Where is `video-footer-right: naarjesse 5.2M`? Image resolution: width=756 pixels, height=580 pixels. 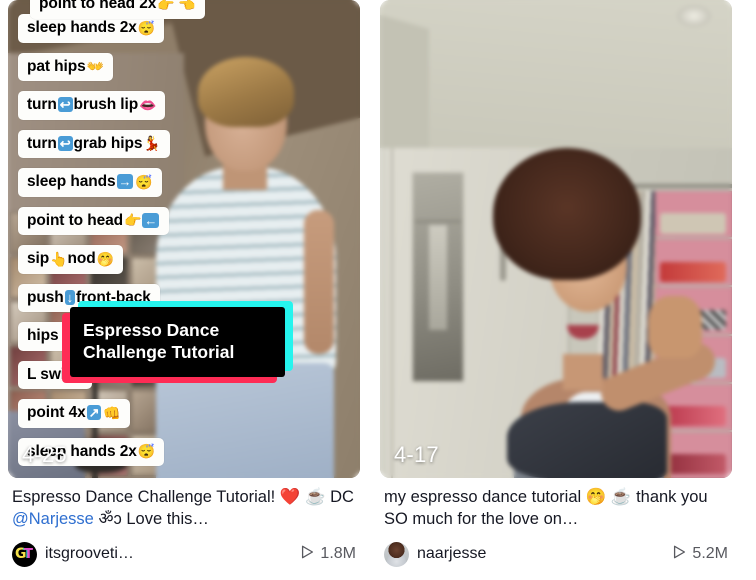
video-footer-right: naarjesse 5.2M is located at coordinates (557, 554).